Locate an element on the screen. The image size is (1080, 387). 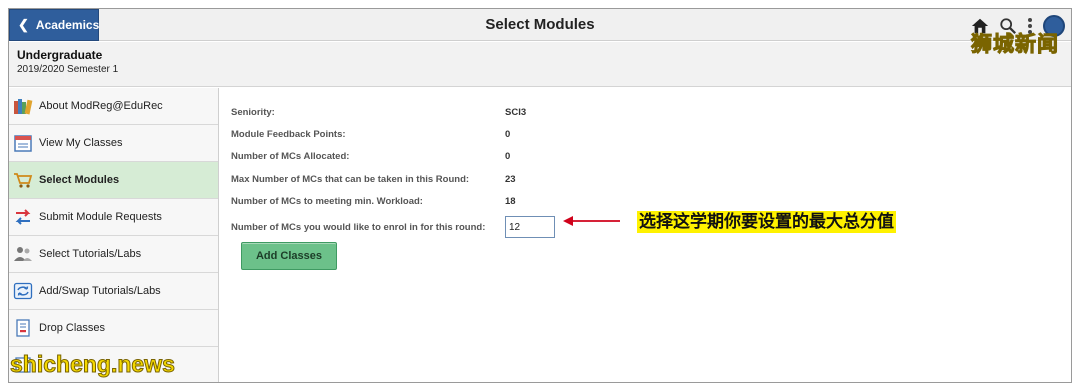
sidebar-item-select-modules: Select Modules is located at coordinates (113, 180).